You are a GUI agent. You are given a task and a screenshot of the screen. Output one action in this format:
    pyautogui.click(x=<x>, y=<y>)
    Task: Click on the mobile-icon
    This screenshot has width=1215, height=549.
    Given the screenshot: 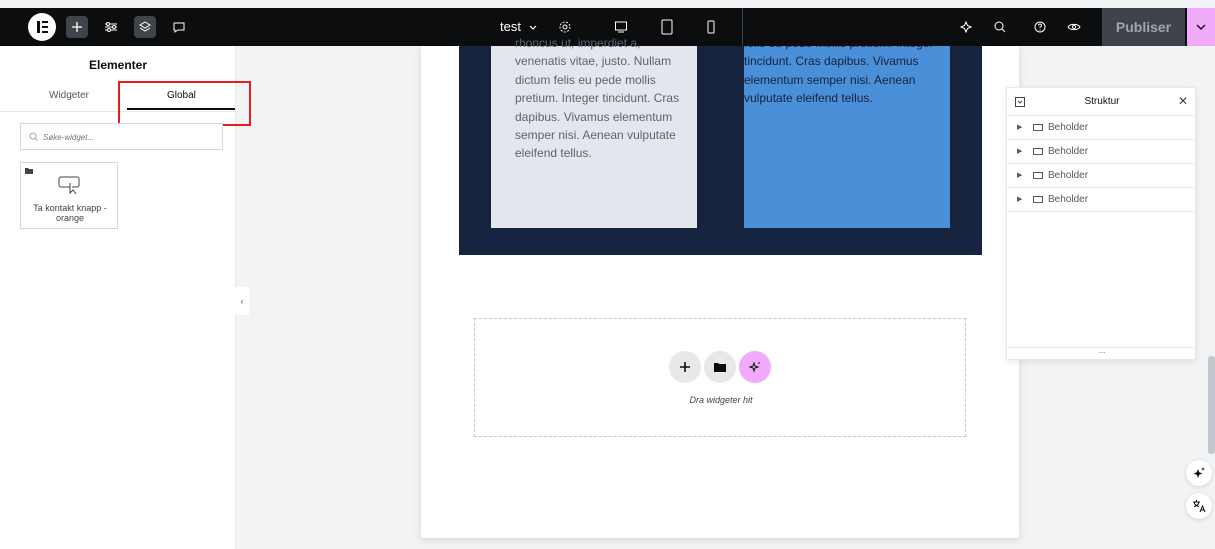 What is the action you would take?
    pyautogui.click(x=711, y=27)
    